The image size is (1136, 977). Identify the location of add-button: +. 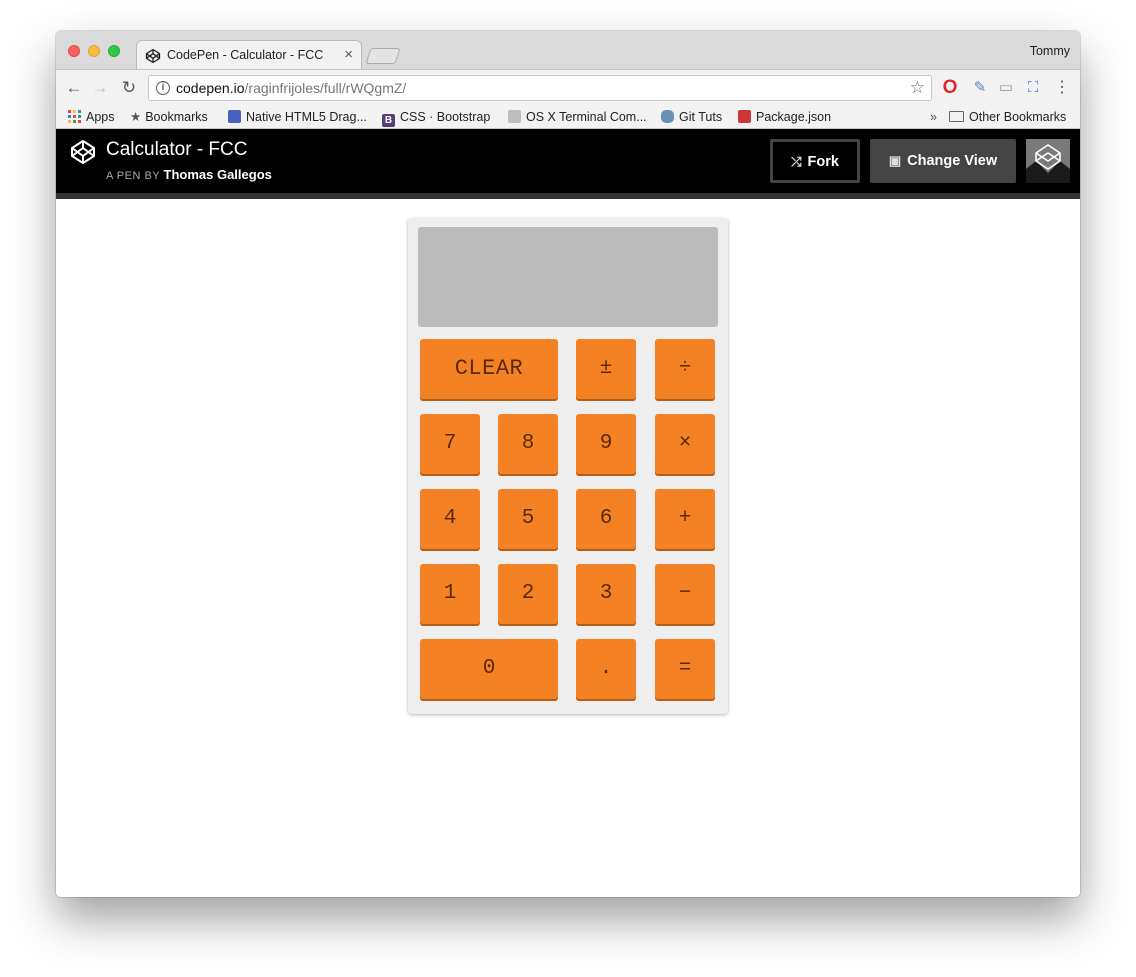
(685, 519).